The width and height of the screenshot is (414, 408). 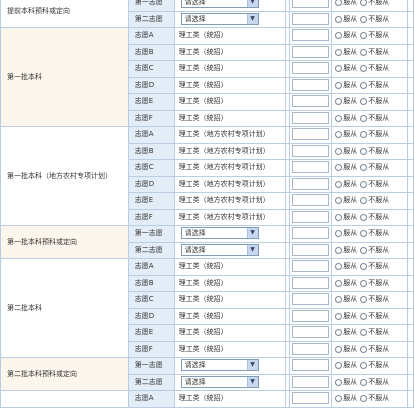 What do you see at coordinates (203, 101) in the screenshot?
I see `major-category-text: 理工类（统招）` at bounding box center [203, 101].